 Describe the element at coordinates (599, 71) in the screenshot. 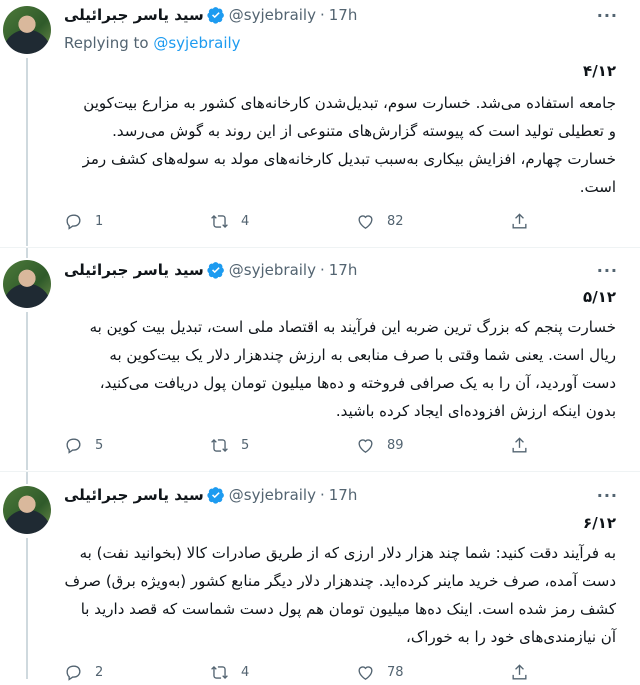

I see `thread-counter: ۴/۱۲` at that location.